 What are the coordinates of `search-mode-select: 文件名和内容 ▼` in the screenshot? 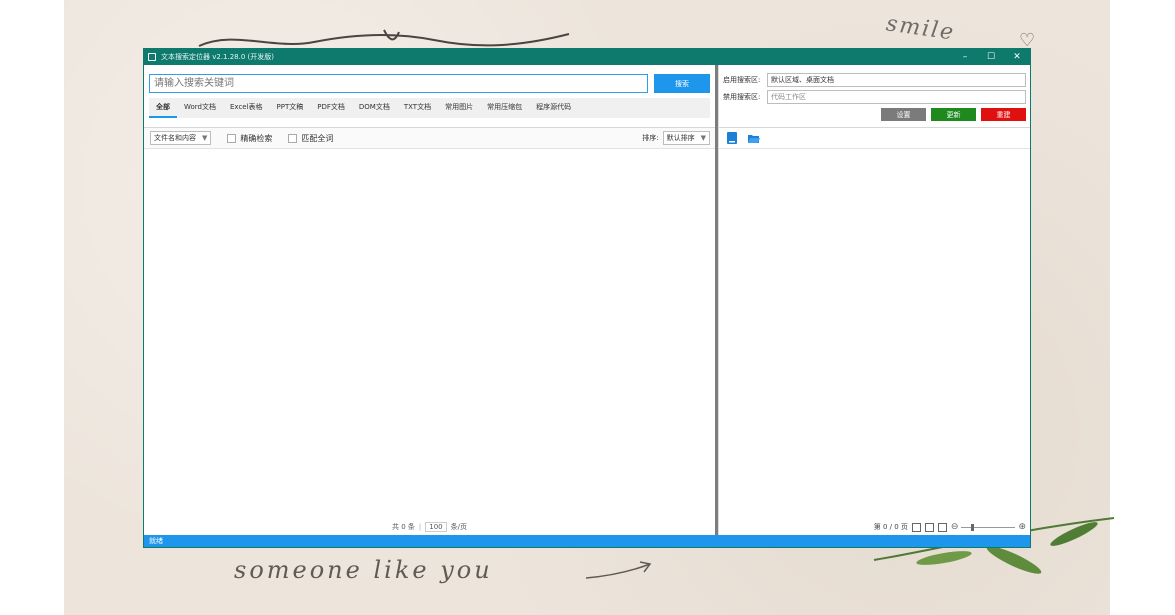 It's located at (181, 138).